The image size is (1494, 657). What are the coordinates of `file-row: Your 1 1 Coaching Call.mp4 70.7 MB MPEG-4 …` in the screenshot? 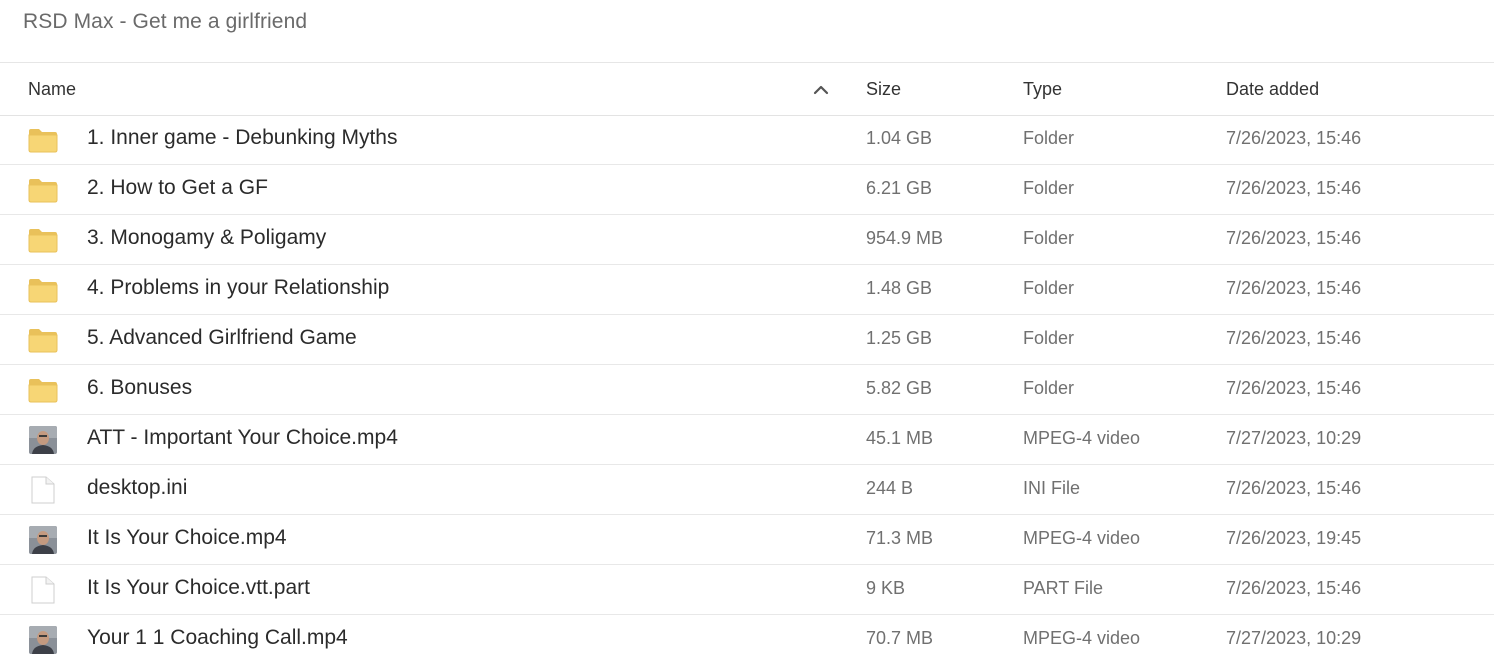 It's located at (747, 636).